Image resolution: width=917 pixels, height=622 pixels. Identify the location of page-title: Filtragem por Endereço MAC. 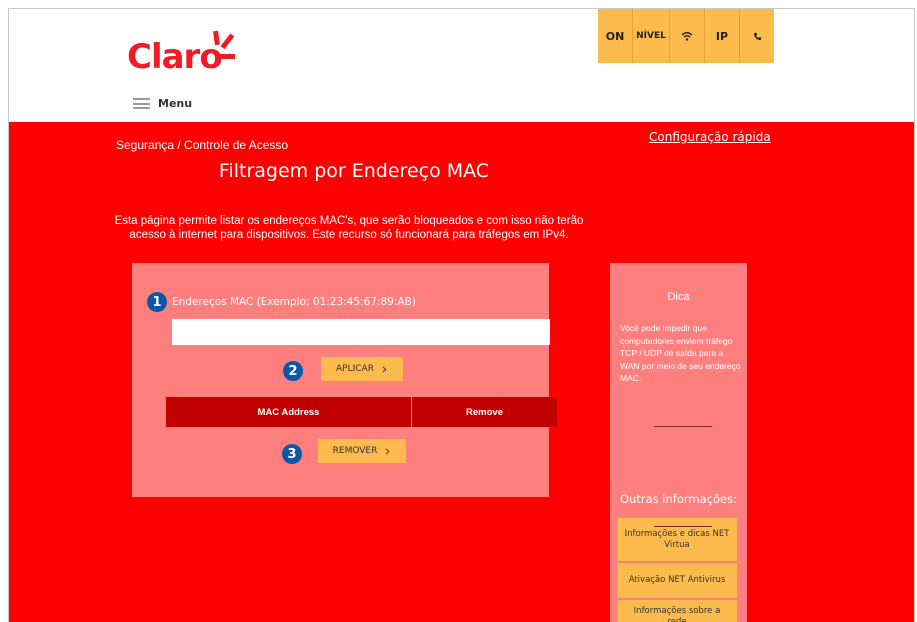
(354, 171).